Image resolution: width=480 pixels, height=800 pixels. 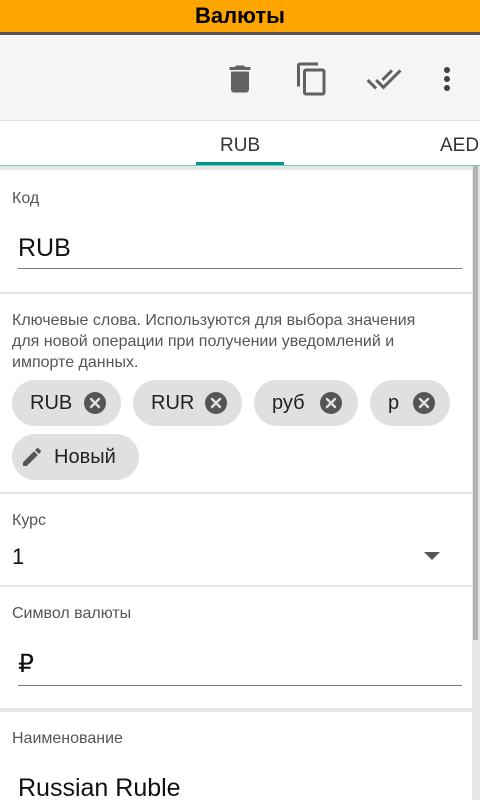 What do you see at coordinates (26, 664) in the screenshot?
I see `symbol-input: ₽` at bounding box center [26, 664].